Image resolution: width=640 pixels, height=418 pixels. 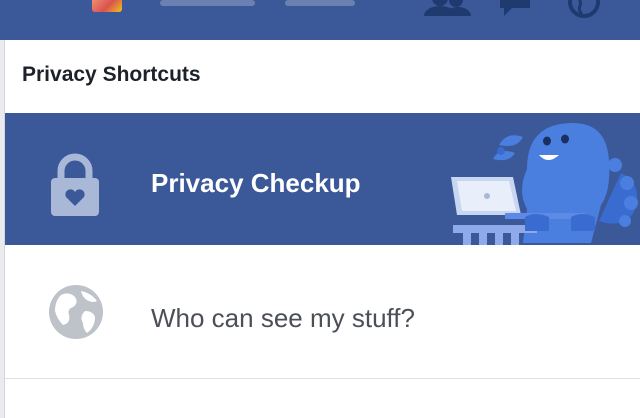 I want to click on globe-notifications-icon, so click(x=584, y=10).